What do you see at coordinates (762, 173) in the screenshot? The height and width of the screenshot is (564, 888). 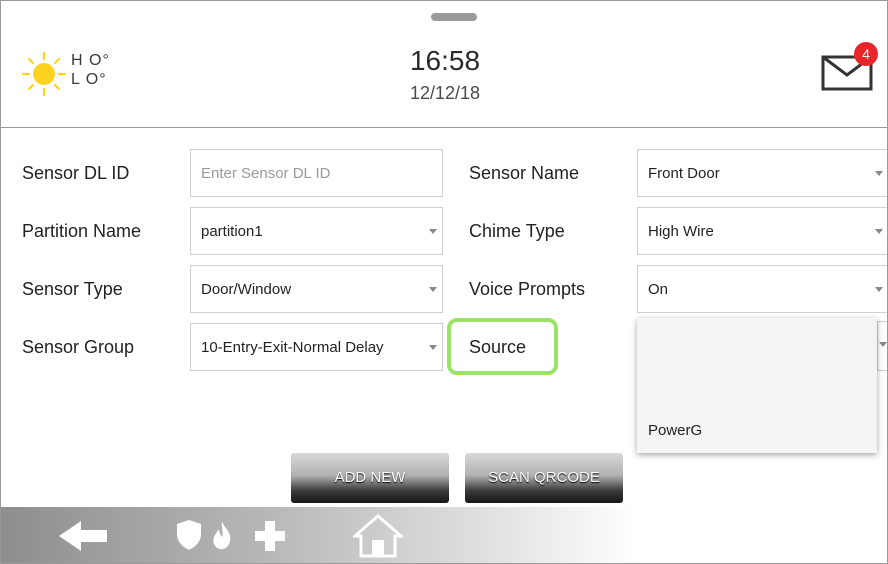 I see `sensor-name-select: Front Door` at bounding box center [762, 173].